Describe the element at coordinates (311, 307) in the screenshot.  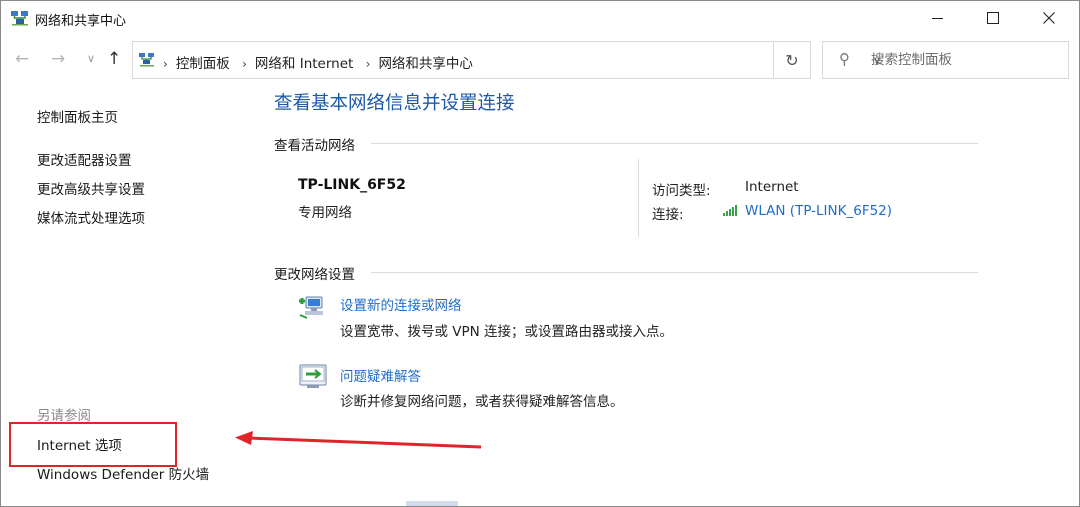
I see `new-connection-icon` at that location.